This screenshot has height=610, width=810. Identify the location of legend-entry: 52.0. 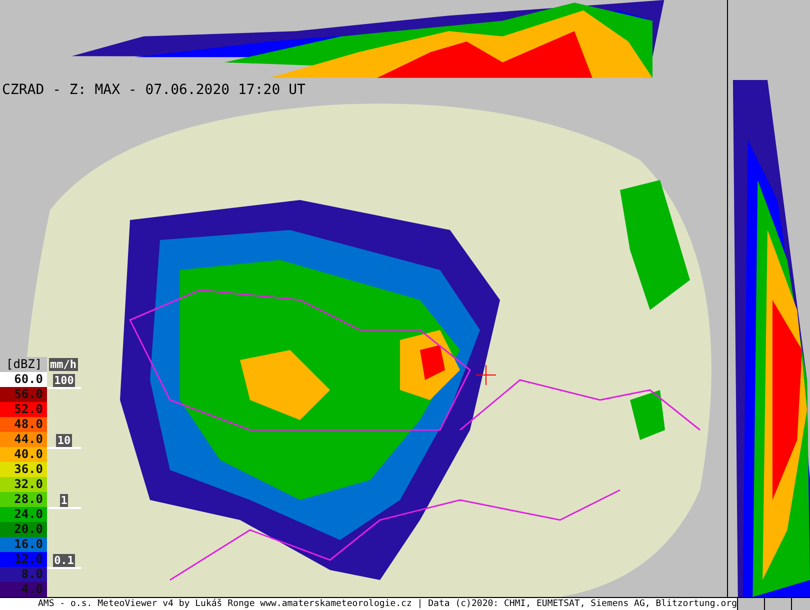
(23, 409).